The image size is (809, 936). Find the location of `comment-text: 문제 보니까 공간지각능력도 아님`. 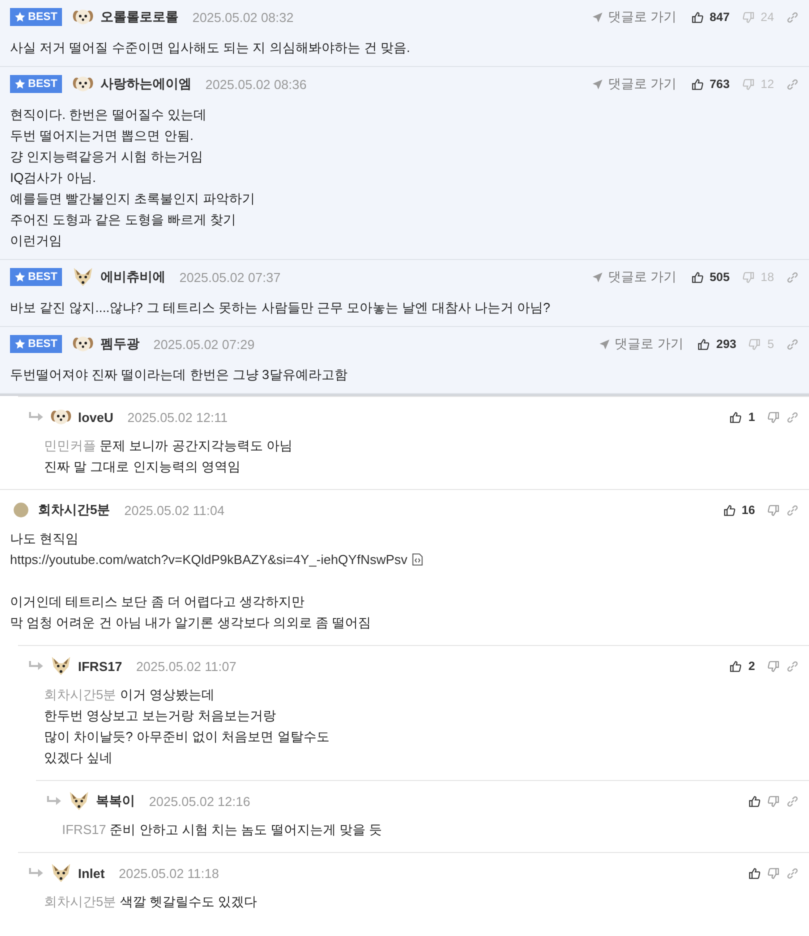

comment-text: 문제 보니까 공간지각능력도 아님 is located at coordinates (196, 445).